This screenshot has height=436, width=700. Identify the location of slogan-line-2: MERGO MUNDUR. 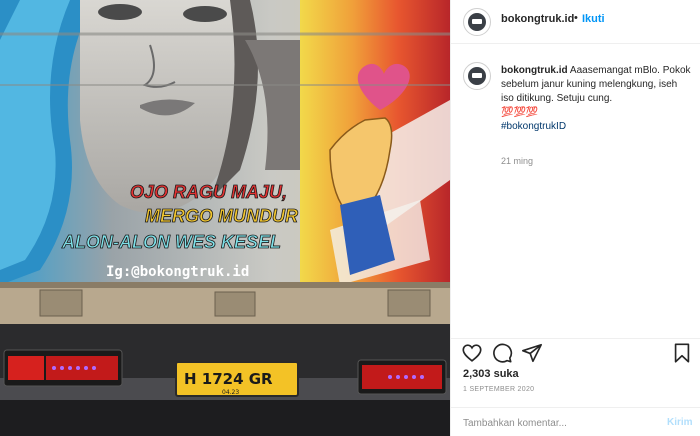
(221, 216).